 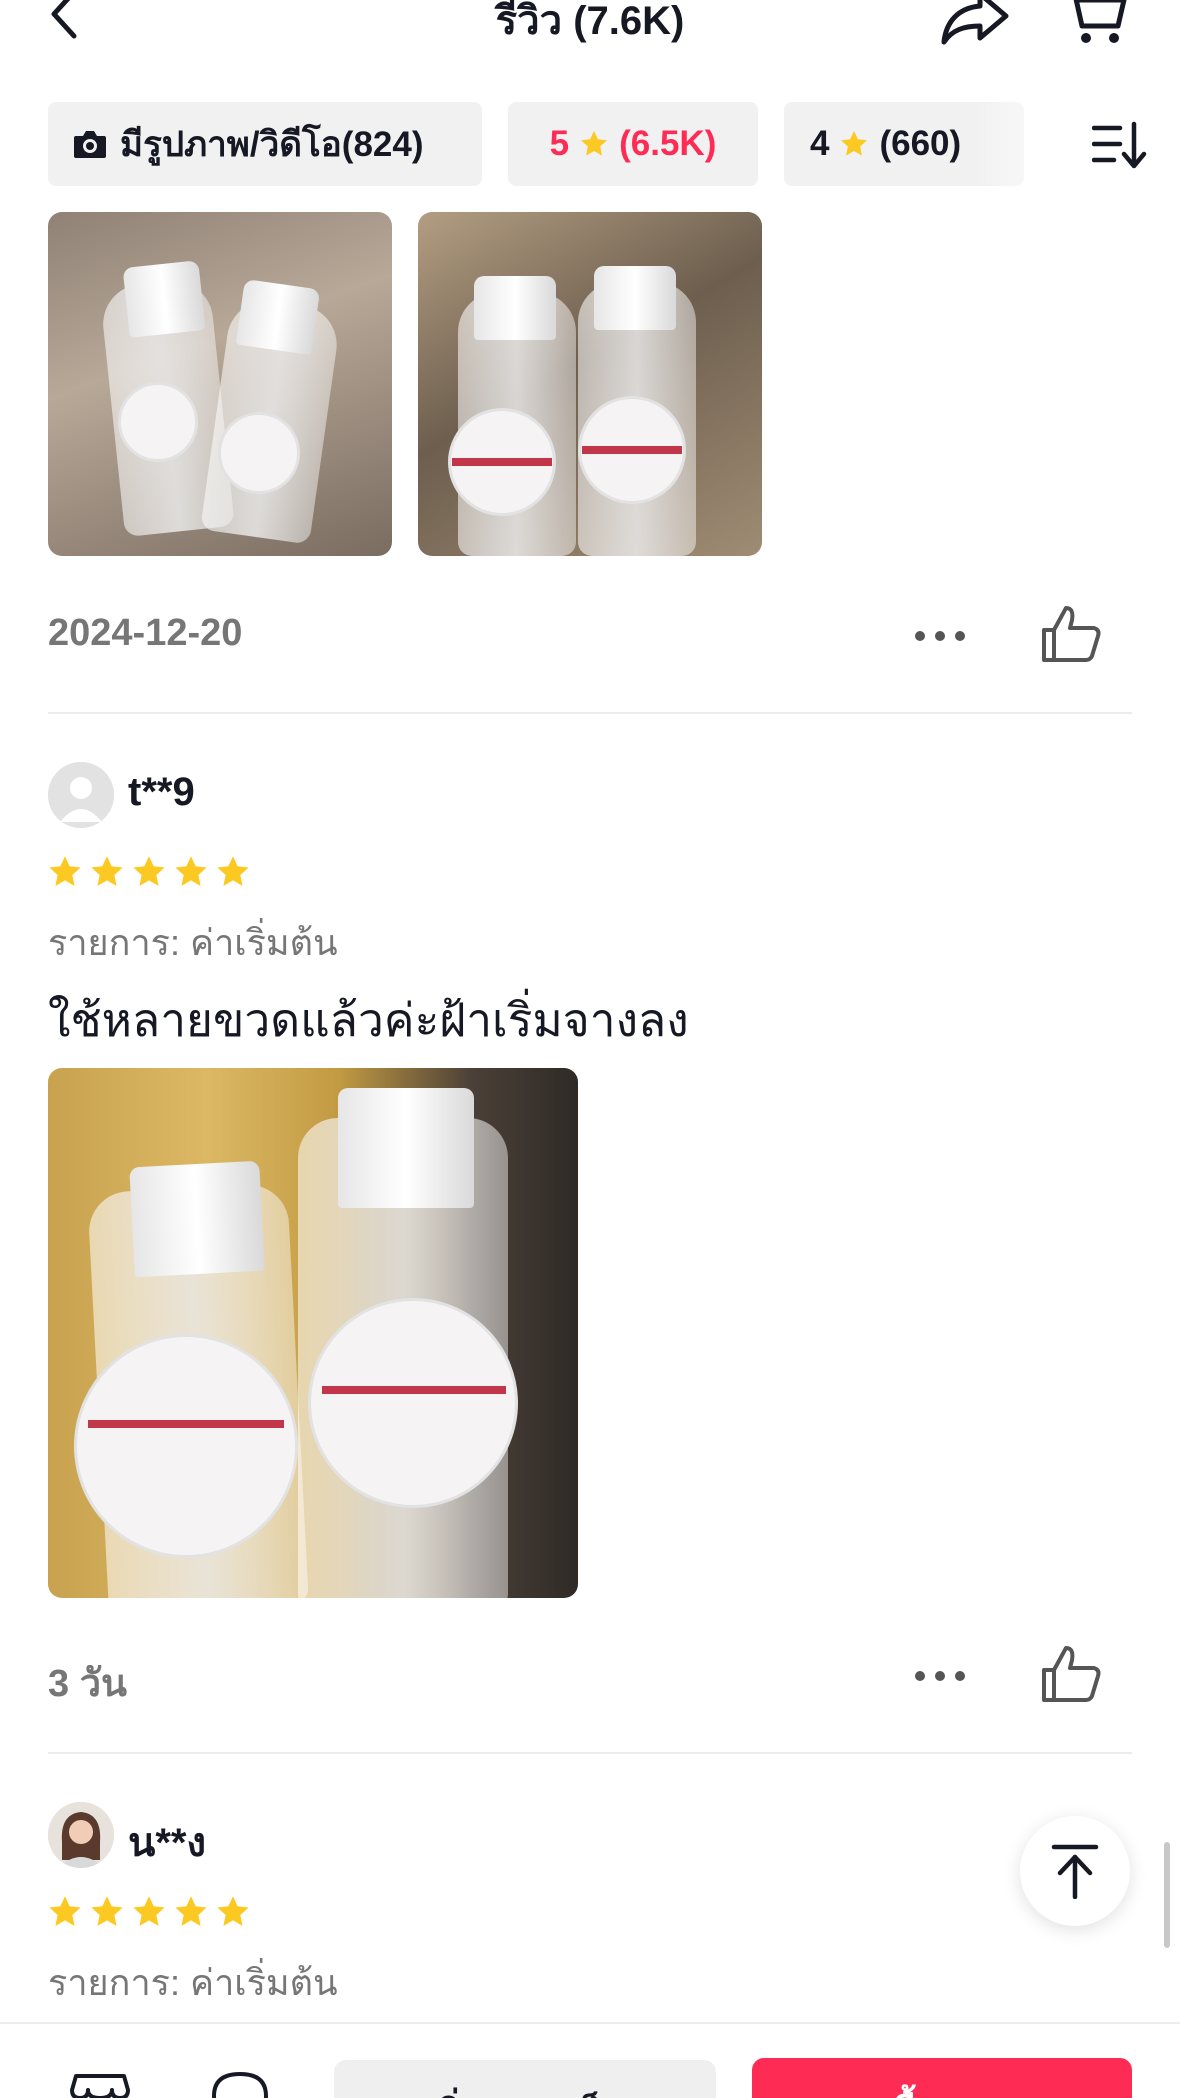 I want to click on camera-icon, so click(x=90, y=144).